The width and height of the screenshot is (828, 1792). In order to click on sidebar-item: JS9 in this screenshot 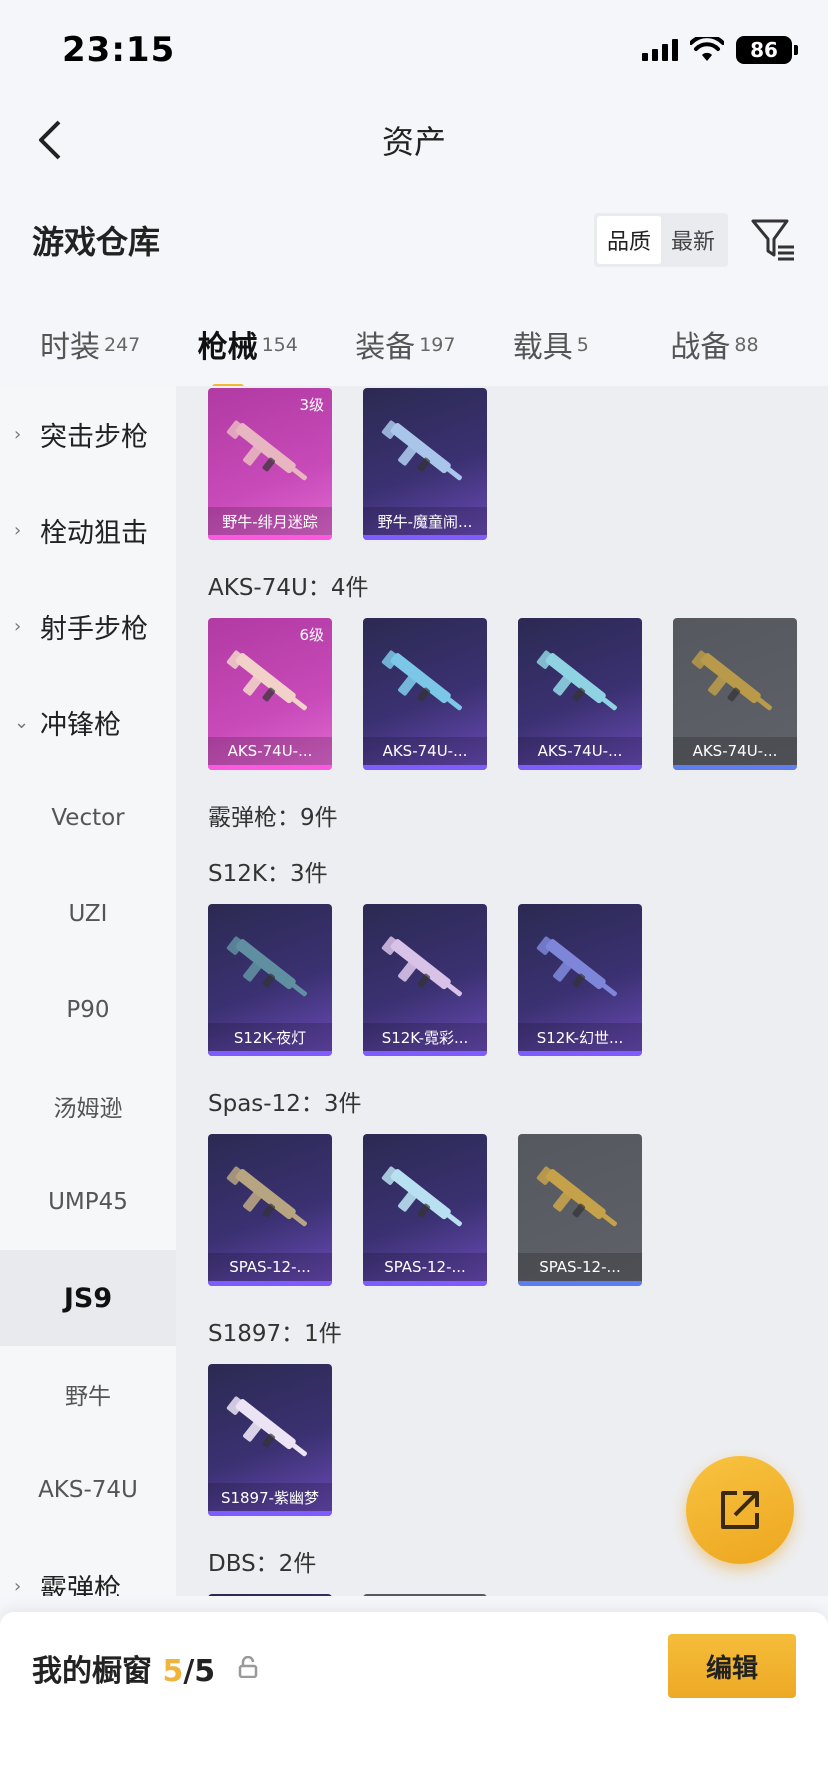, I will do `click(88, 1298)`.